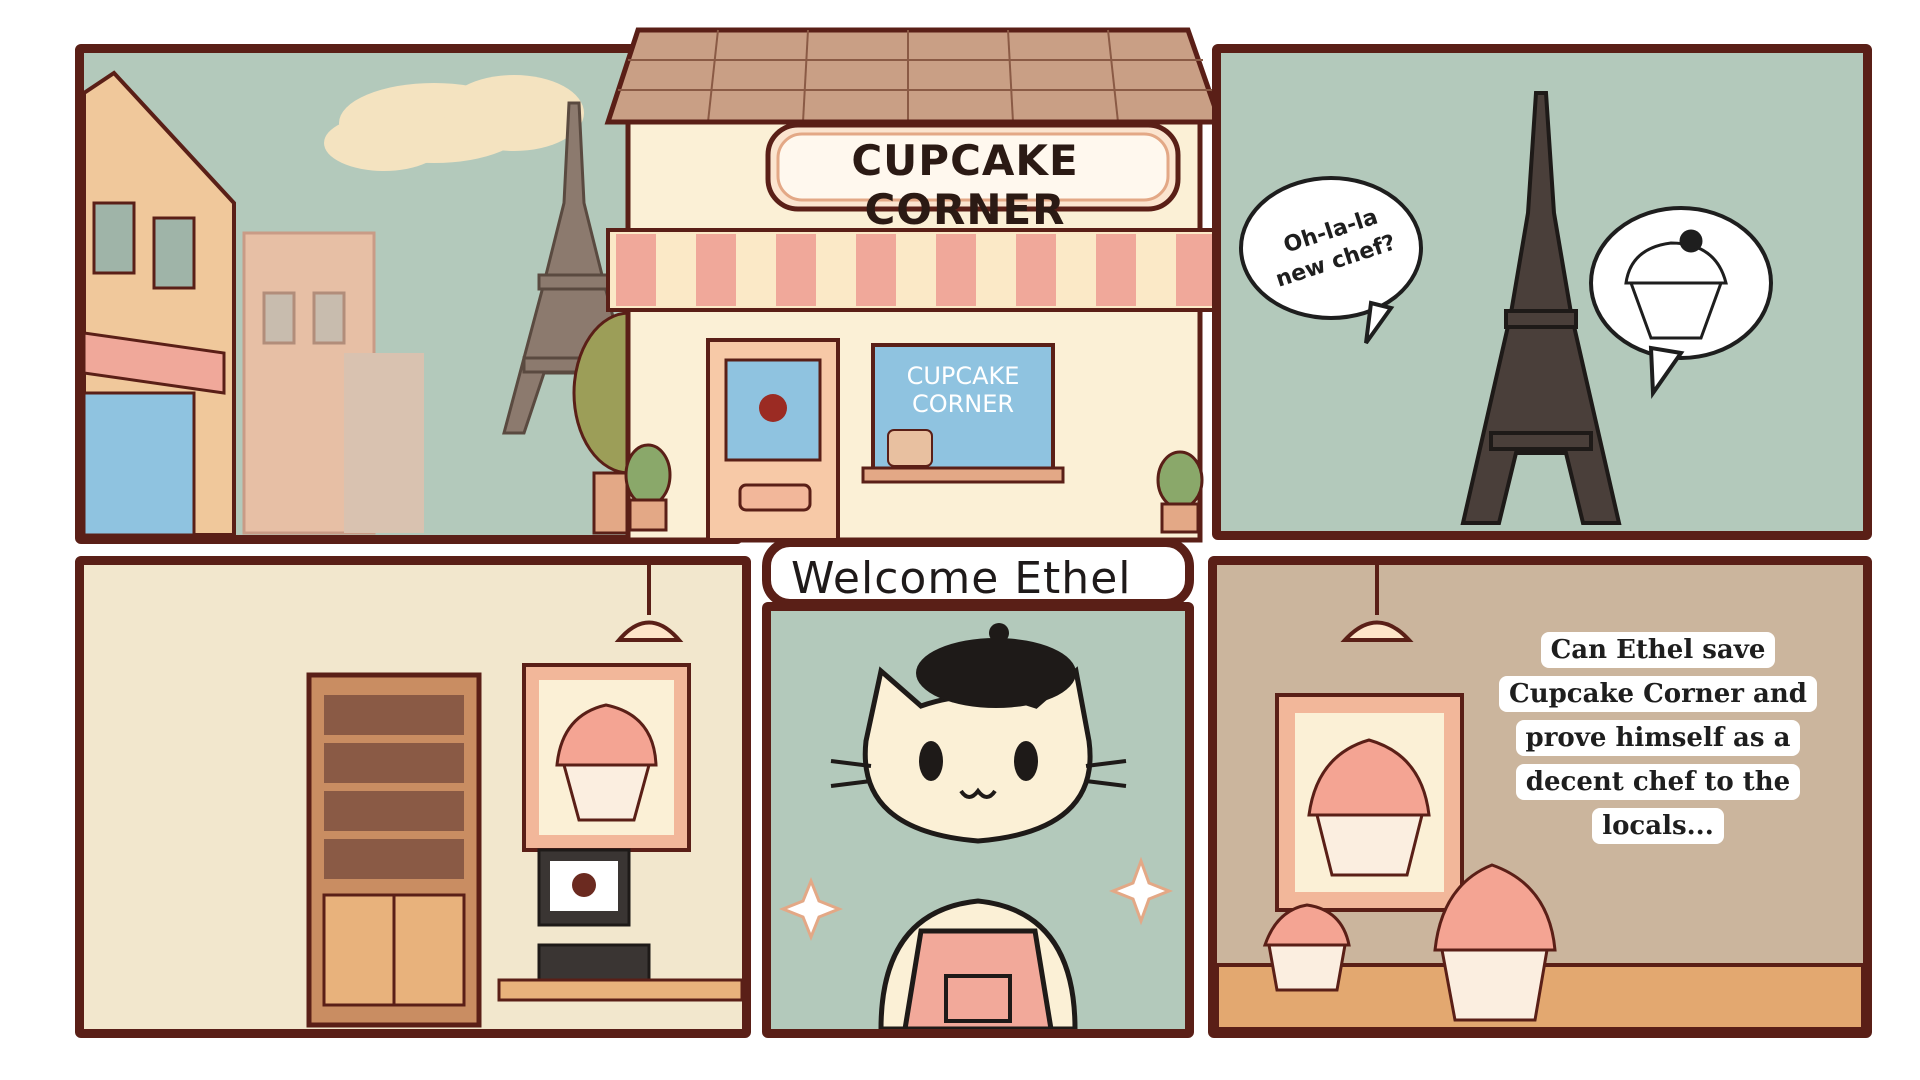 Image resolution: width=1920 pixels, height=1080 pixels. I want to click on welcome-banner: Welcome Ethel, so click(978, 573).